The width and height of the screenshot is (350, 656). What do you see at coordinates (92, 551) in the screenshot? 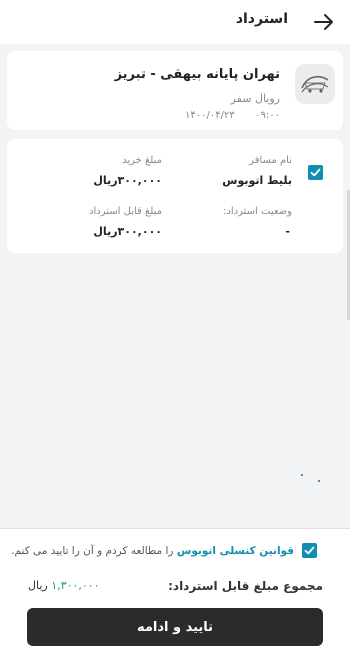
I see `terms-text: را مطالعه کردم و آن را تایید می کنم.` at bounding box center [92, 551].